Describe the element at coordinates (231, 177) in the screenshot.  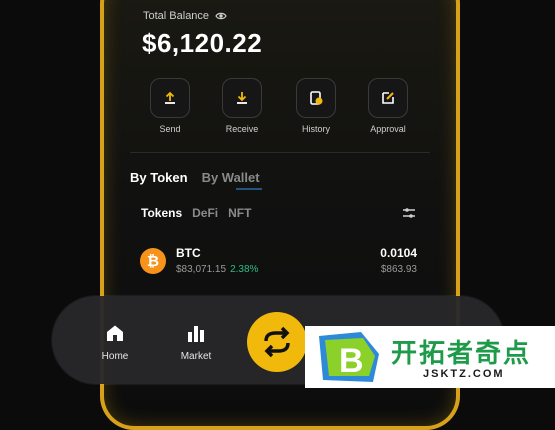
I see `tab-by-wallet: By Wallet` at that location.